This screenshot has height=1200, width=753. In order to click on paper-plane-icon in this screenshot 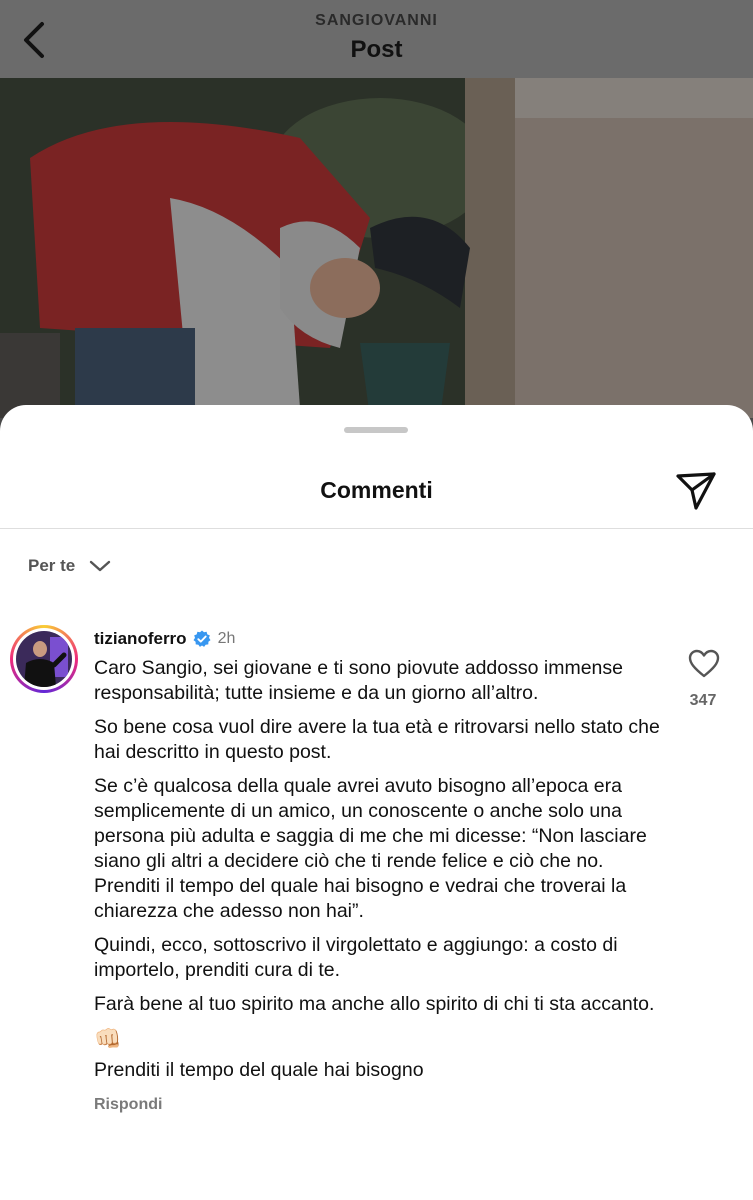, I will do `click(696, 491)`.